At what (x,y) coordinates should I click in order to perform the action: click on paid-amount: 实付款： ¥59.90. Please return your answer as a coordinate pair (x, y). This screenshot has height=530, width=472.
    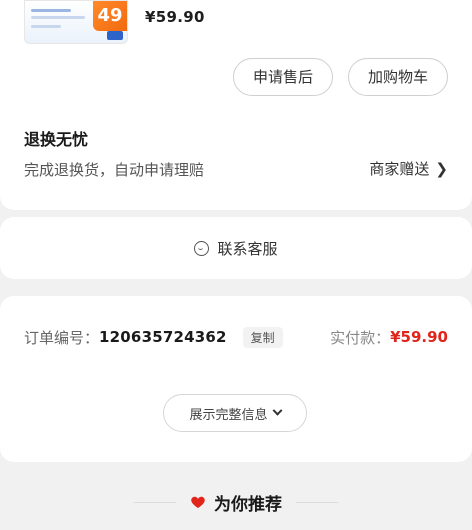
    Looking at the image, I should click on (389, 337).